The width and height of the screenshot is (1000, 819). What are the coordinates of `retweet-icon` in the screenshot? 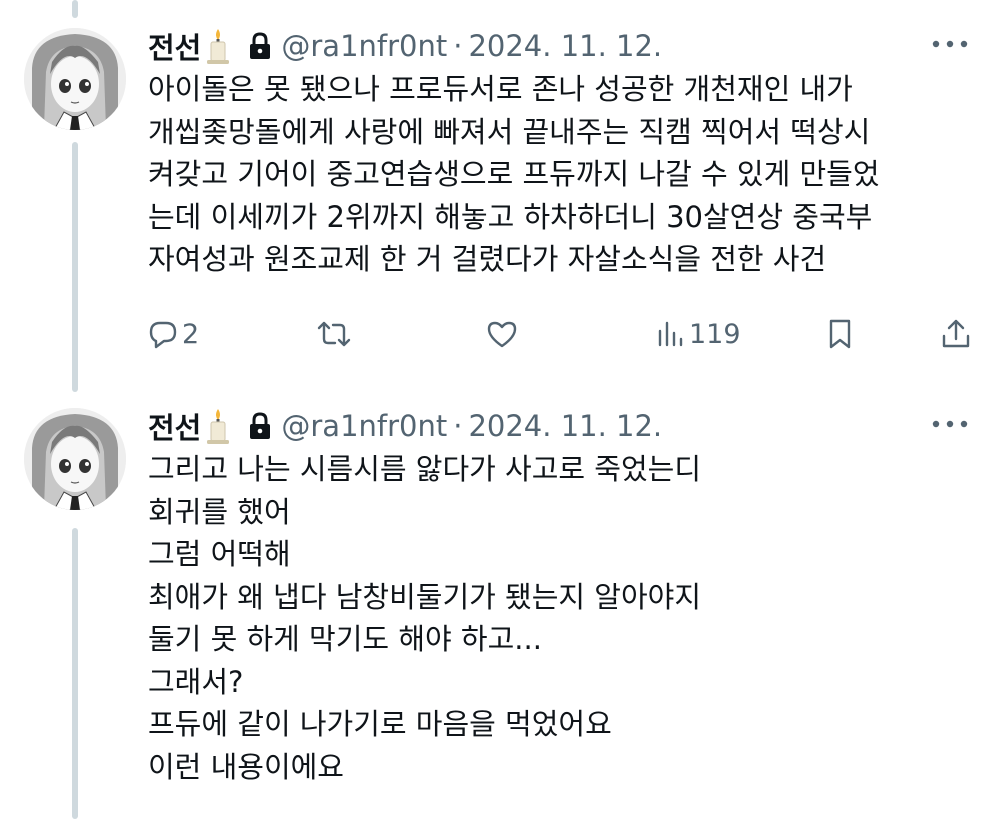 It's located at (334, 334).